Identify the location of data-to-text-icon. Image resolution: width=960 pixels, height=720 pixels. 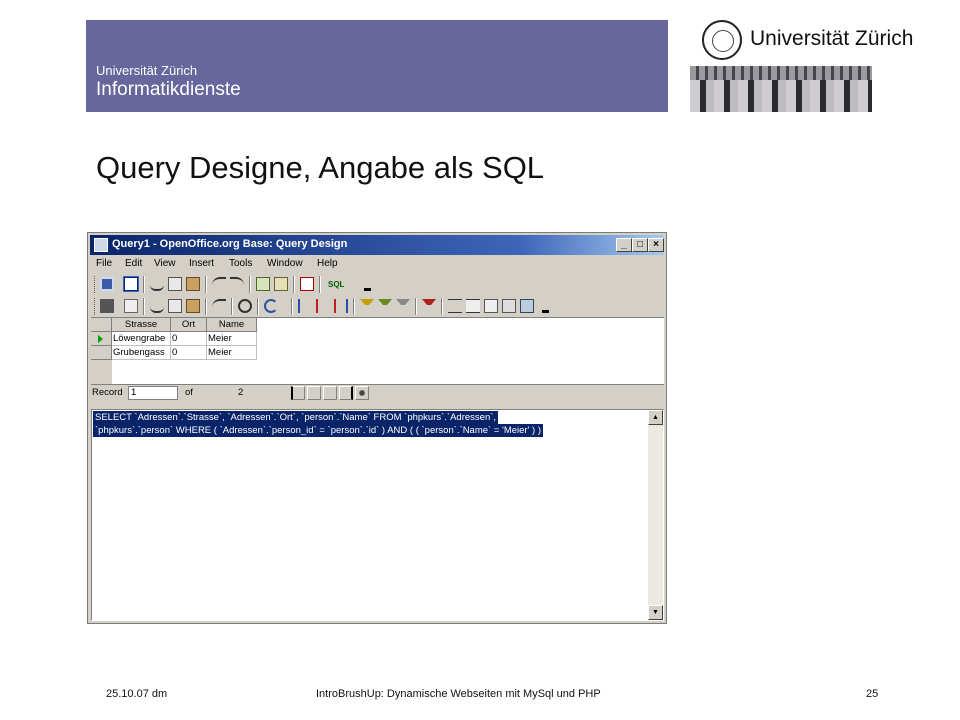
(455, 306).